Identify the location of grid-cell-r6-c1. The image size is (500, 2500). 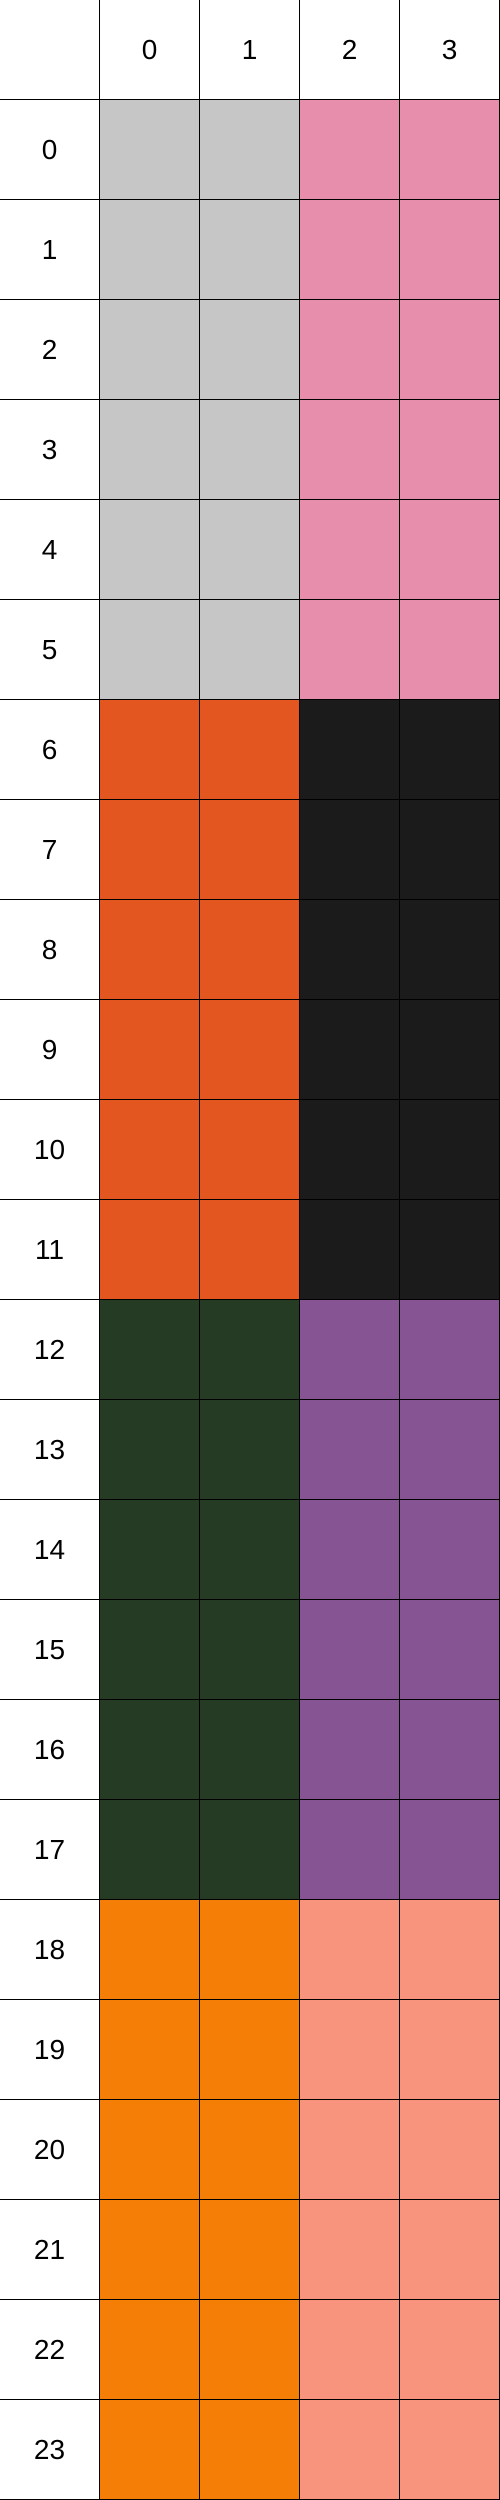
(250, 750).